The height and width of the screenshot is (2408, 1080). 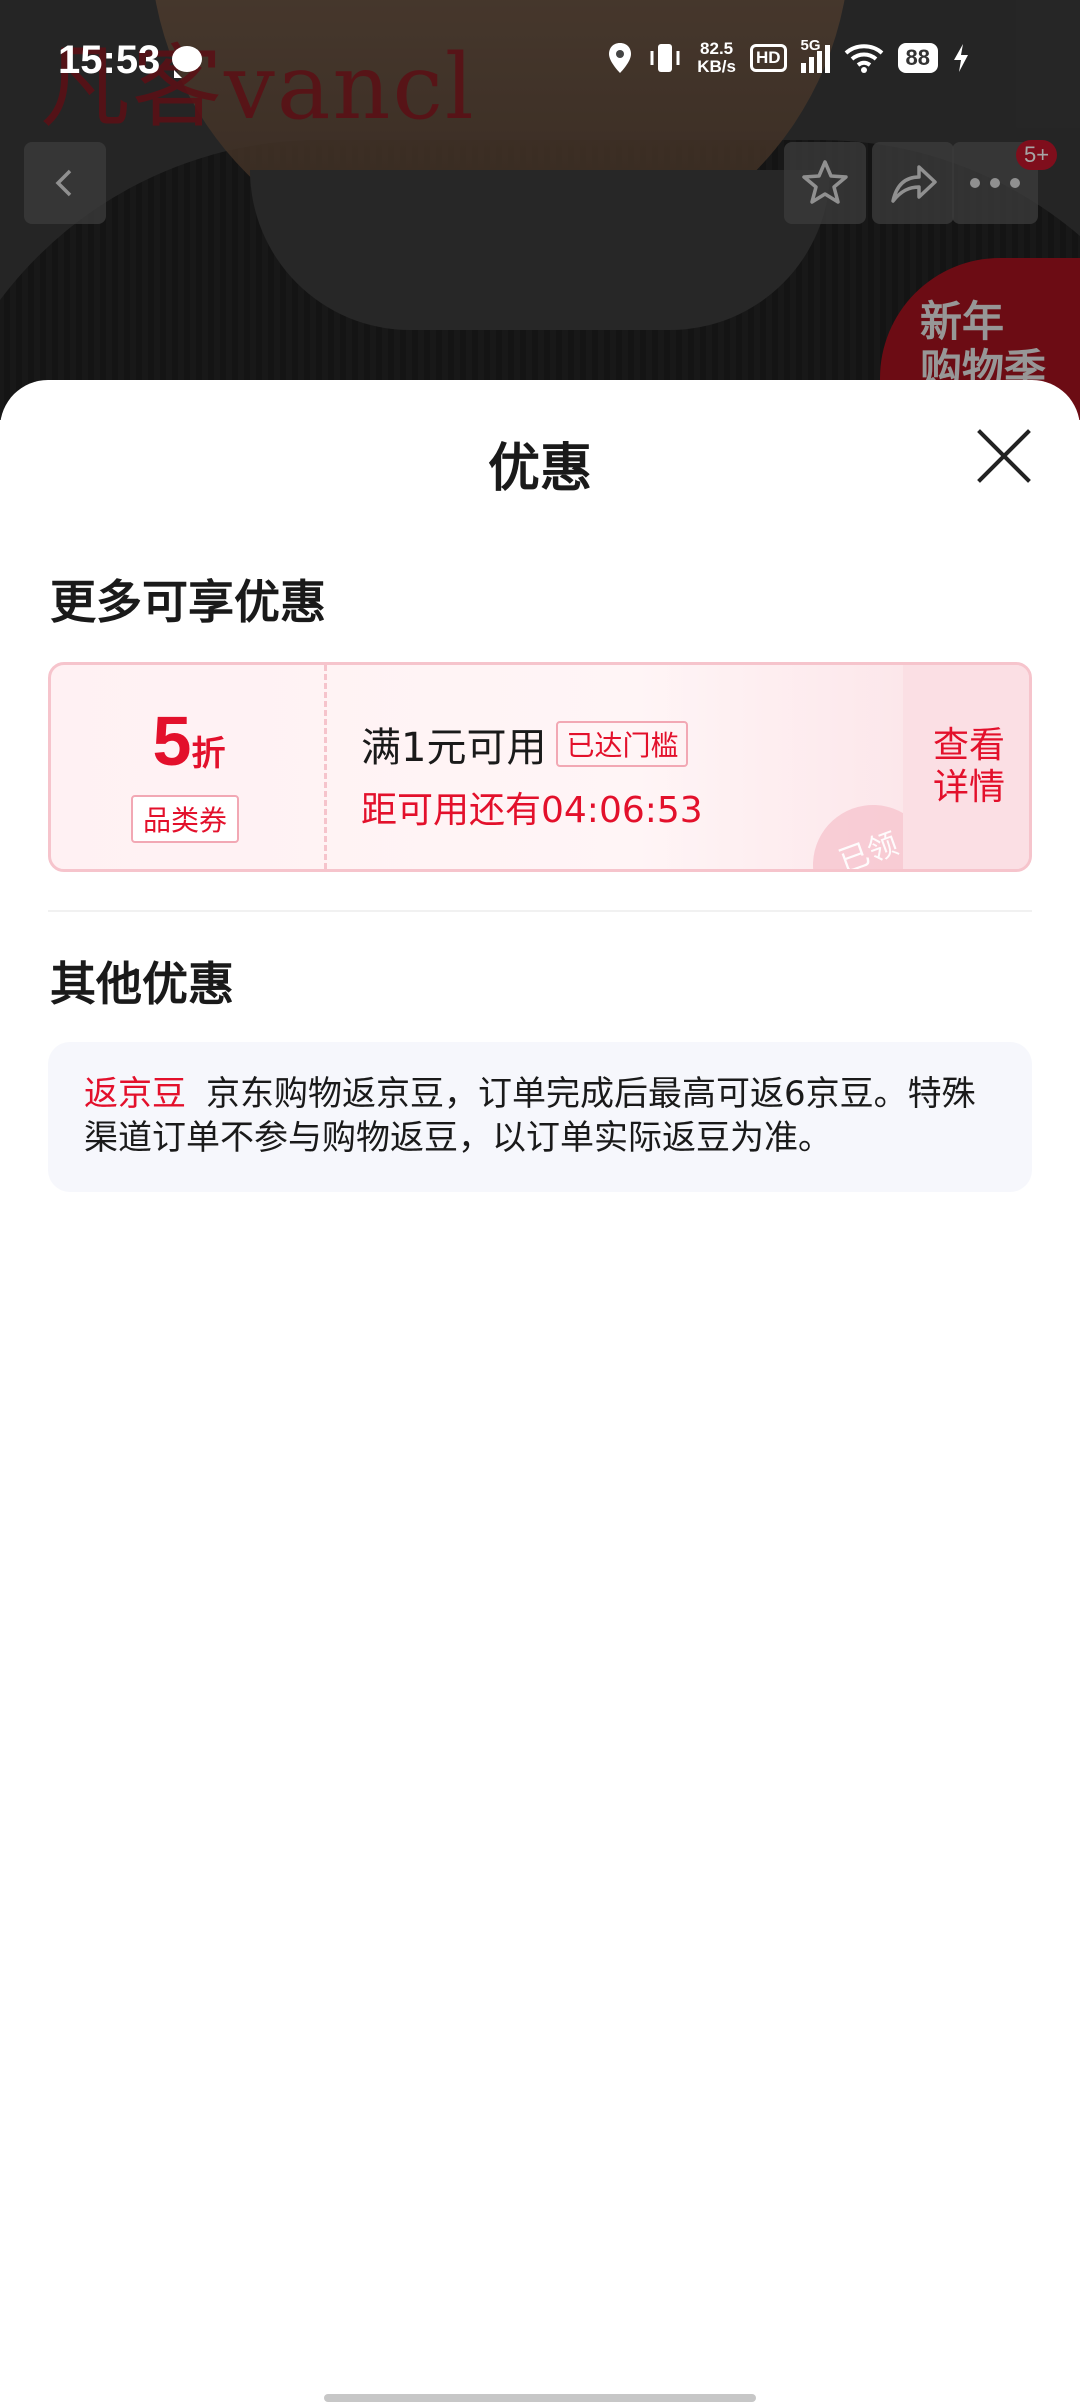 I want to click on coupon-value-area: 5折 品类券, so click(x=189, y=767).